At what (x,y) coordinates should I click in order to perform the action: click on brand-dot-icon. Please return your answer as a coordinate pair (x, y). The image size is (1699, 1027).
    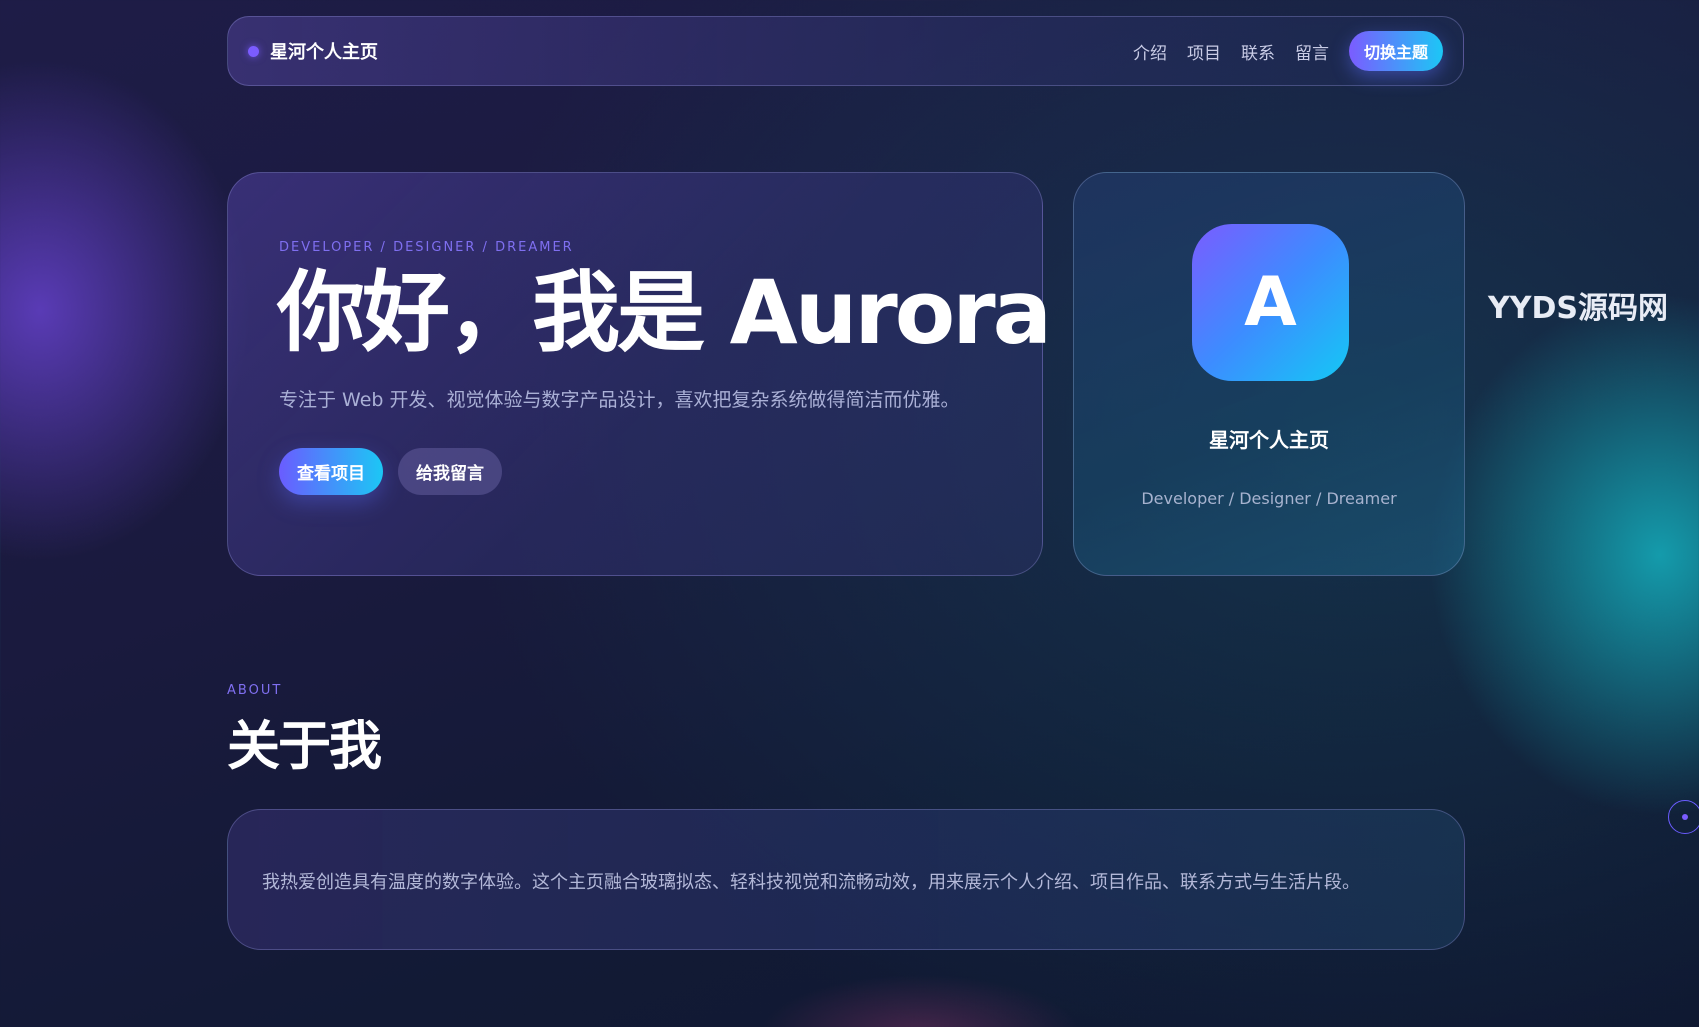
    Looking at the image, I should click on (253, 51).